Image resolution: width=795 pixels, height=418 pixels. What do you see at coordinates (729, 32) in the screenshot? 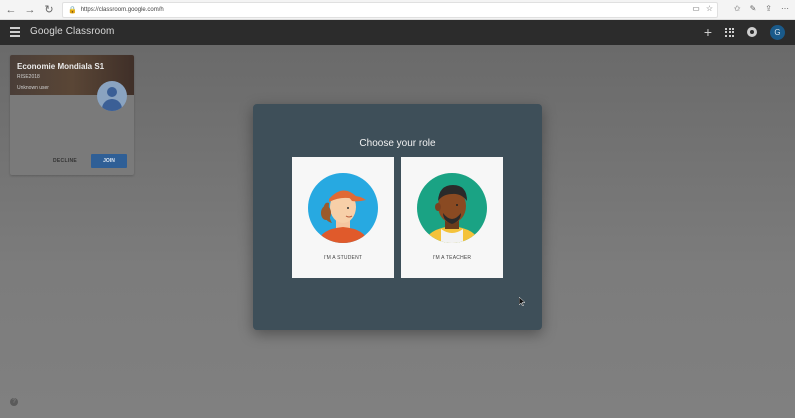
I see `apps-grid-icon` at bounding box center [729, 32].